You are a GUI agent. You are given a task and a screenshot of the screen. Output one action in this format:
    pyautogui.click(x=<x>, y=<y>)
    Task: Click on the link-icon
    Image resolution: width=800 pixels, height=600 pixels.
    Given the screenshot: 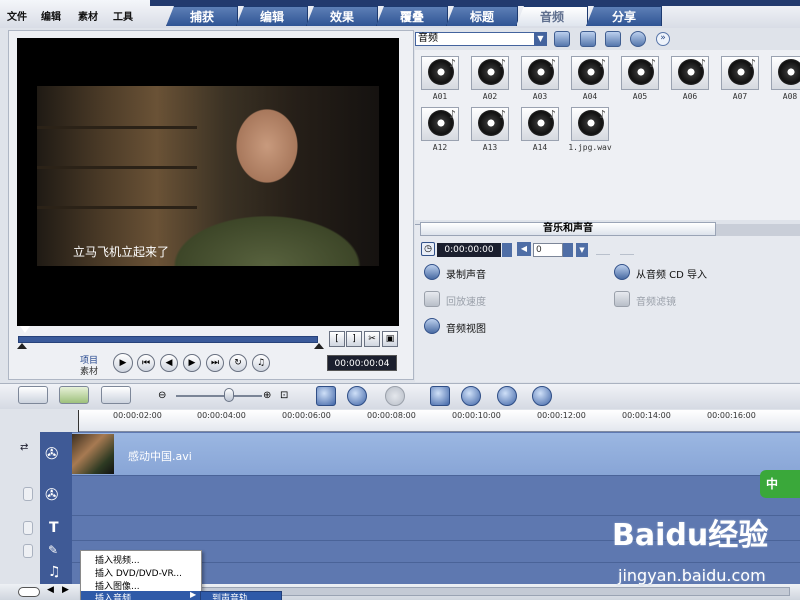 What is the action you would take?
    pyautogui.click(x=29, y=592)
    